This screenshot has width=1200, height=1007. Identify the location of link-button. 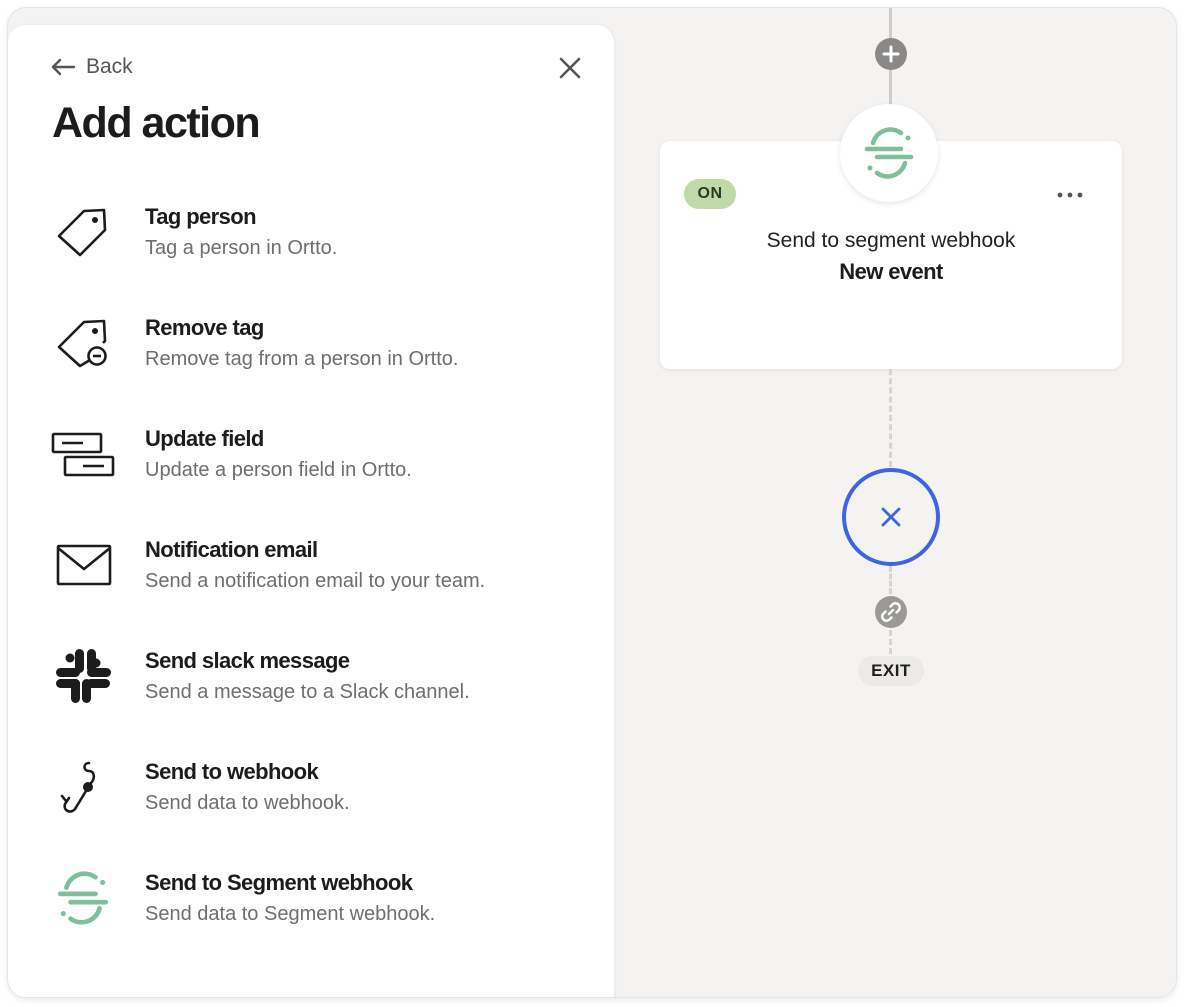
(891, 612).